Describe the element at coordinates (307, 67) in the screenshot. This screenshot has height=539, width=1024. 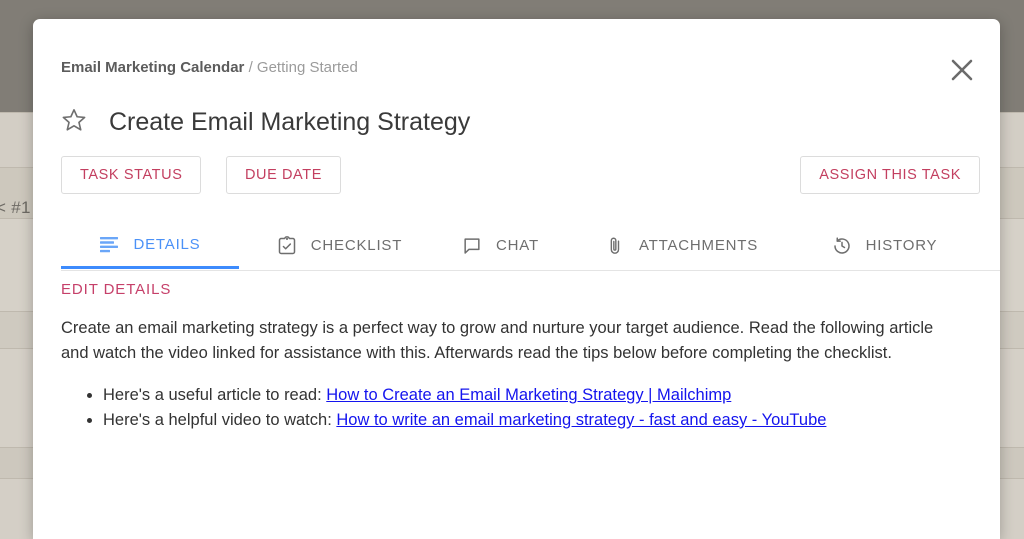
I see `breadcrumb-current: Getting Started` at that location.